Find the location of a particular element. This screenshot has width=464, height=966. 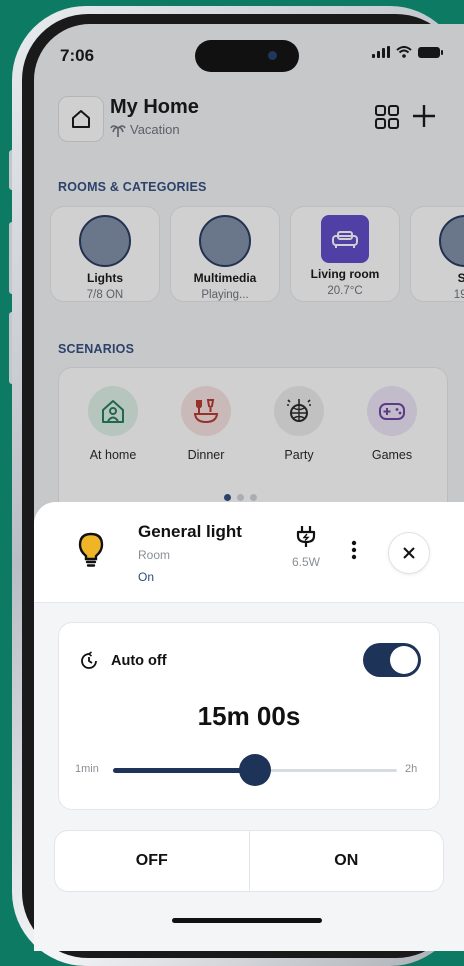

auto-off-duration: 15m 00s is located at coordinates (249, 716).